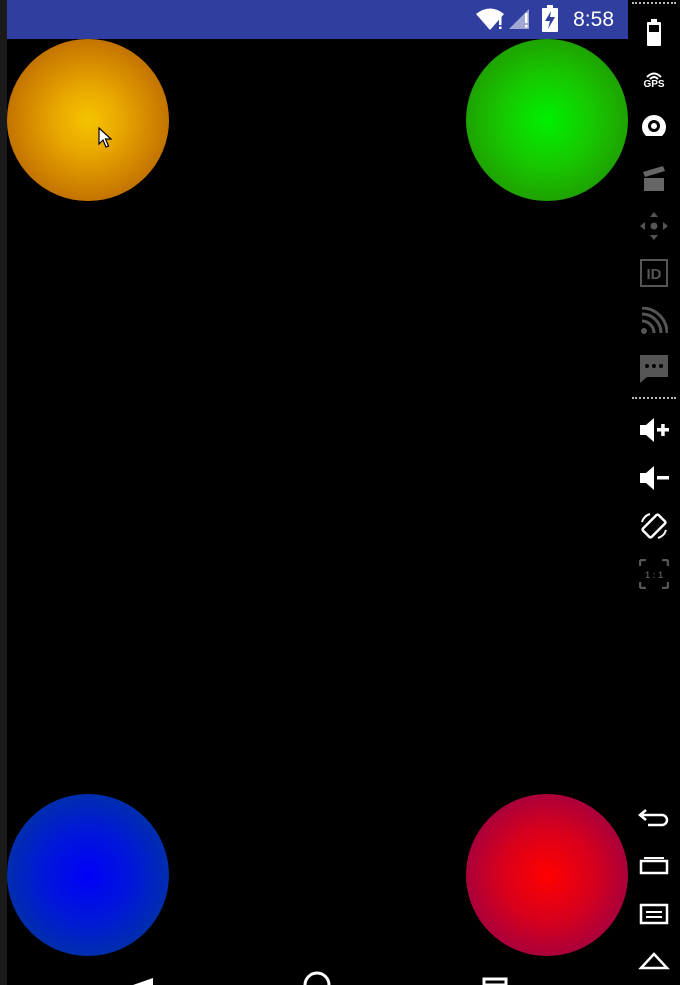 Image resolution: width=680 pixels, height=985 pixels. Describe the element at coordinates (654, 526) in the screenshot. I see `rotate-icon` at that location.